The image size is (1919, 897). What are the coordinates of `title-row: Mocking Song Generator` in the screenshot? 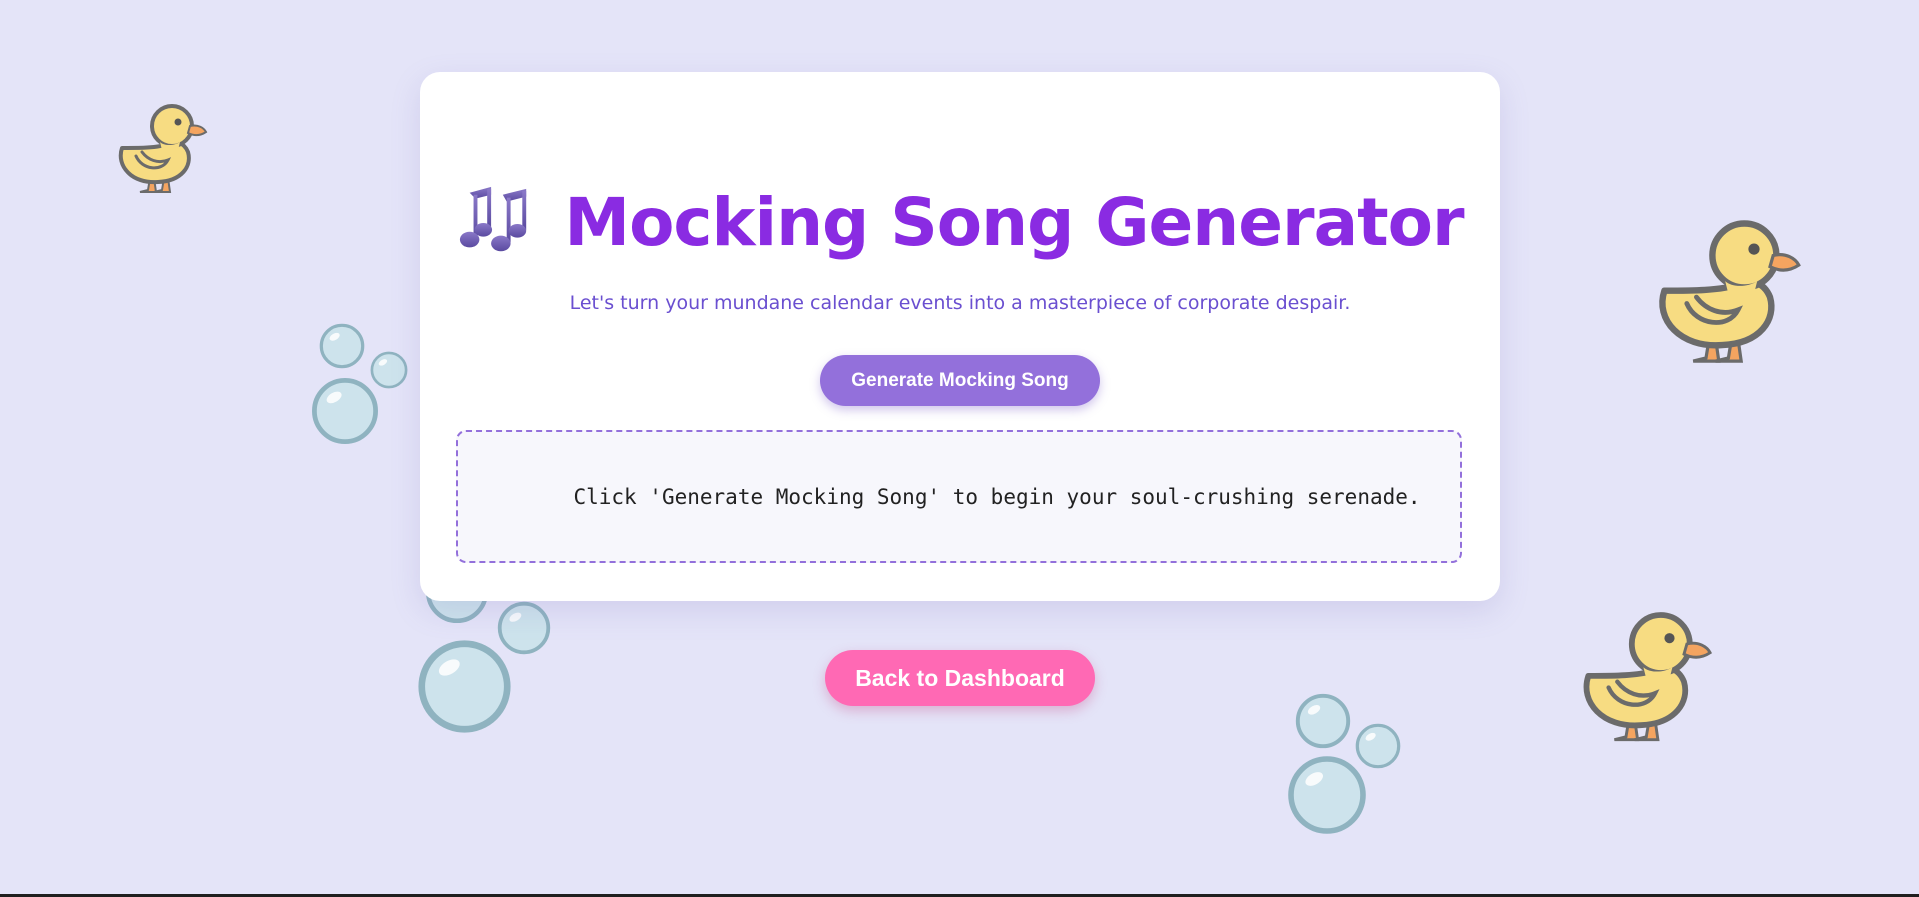 It's located at (960, 222).